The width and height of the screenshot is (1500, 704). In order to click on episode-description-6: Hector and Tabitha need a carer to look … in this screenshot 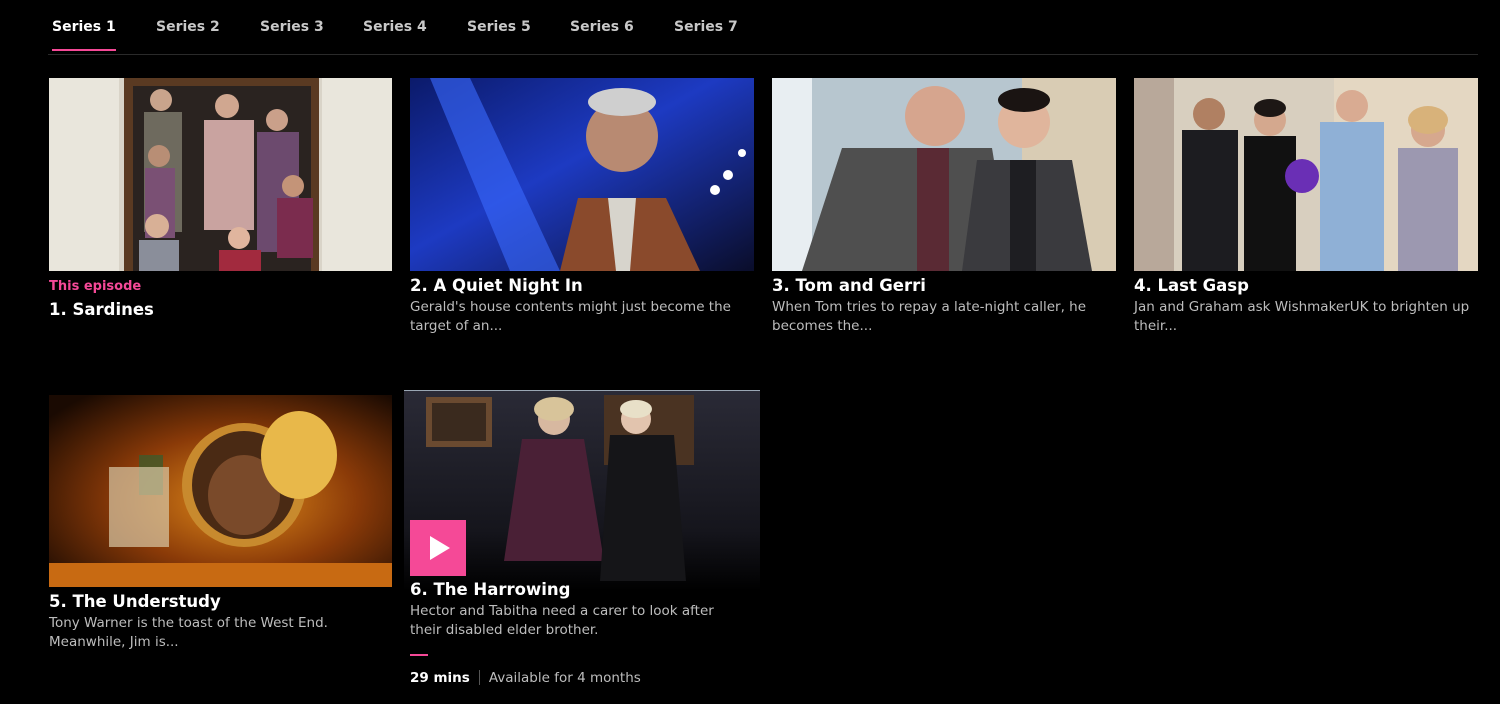, I will do `click(562, 620)`.